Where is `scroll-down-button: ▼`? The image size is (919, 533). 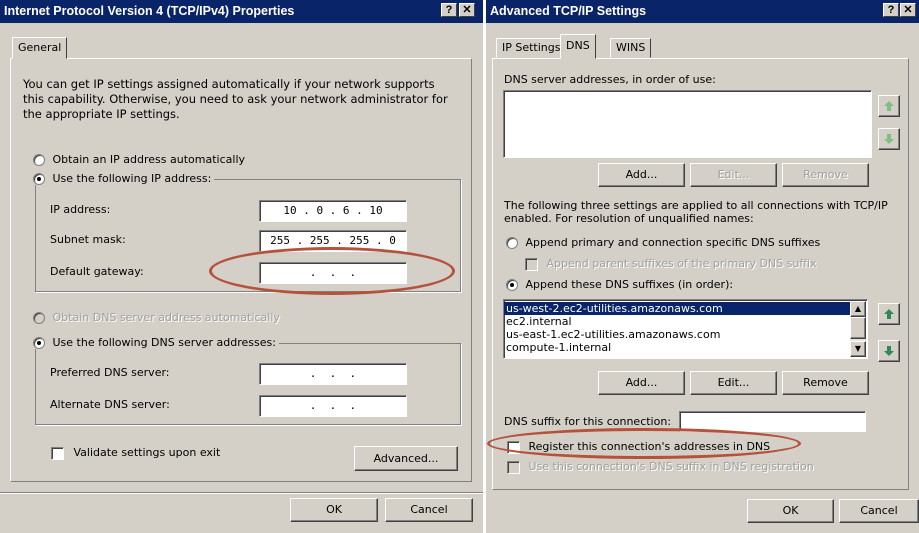
scroll-down-button: ▼ is located at coordinates (858, 349).